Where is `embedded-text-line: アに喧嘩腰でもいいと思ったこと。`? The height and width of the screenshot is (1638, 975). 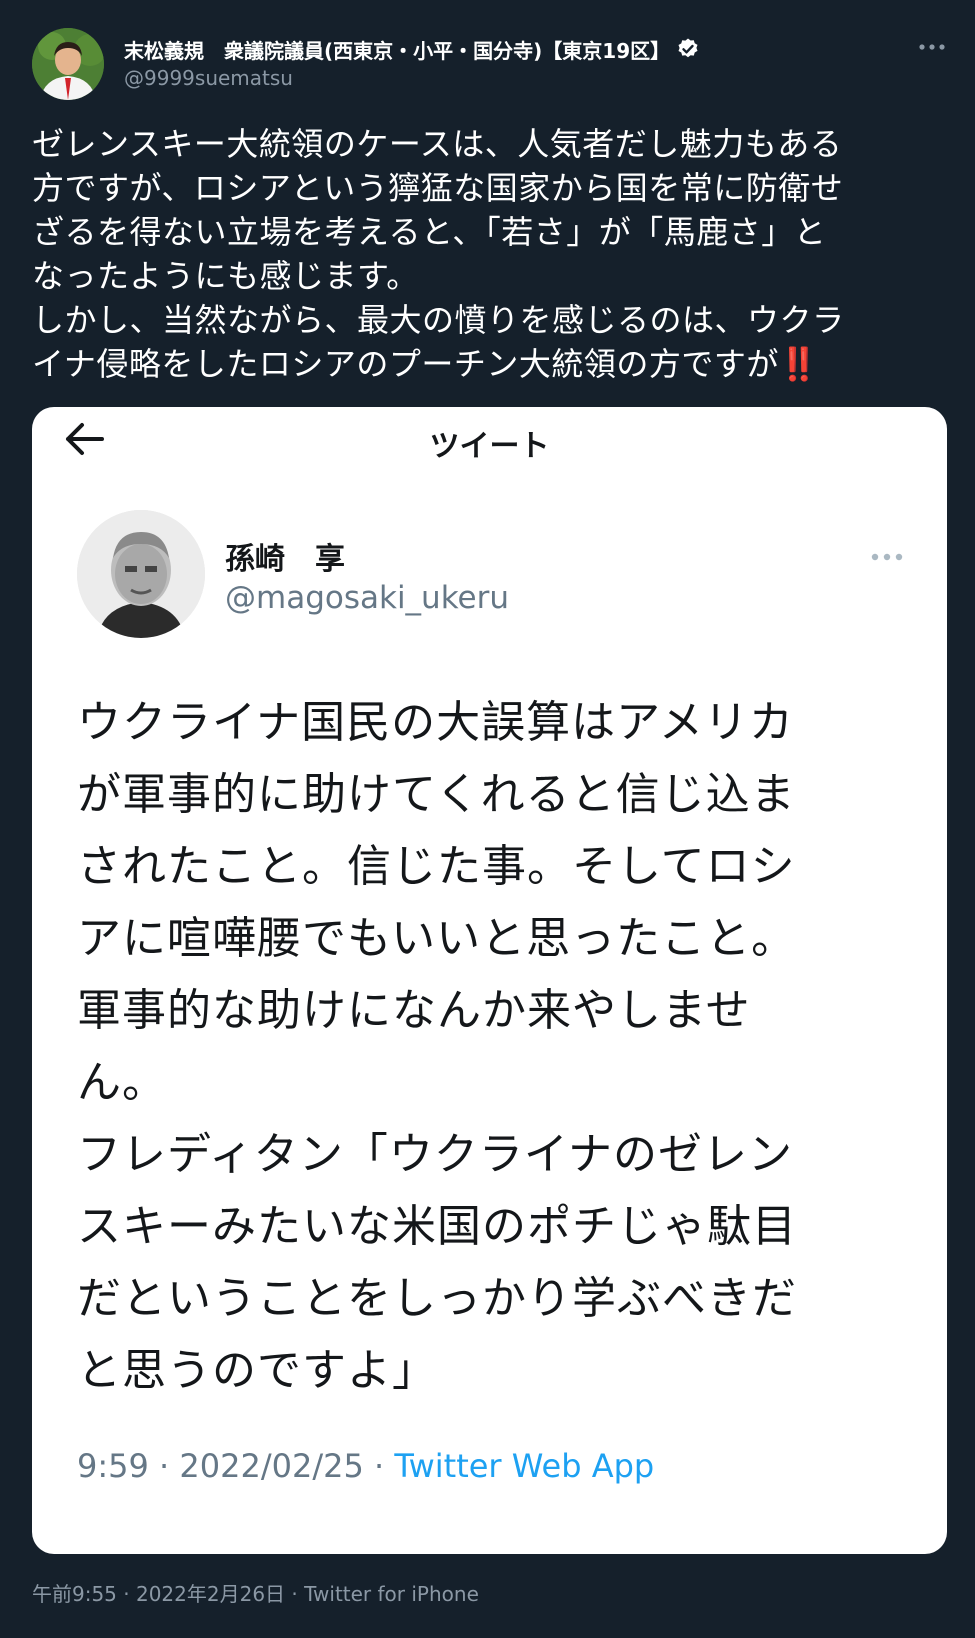
embedded-text-line: アに喧嘩腰でもいいと思ったこと。 is located at coordinates (437, 938).